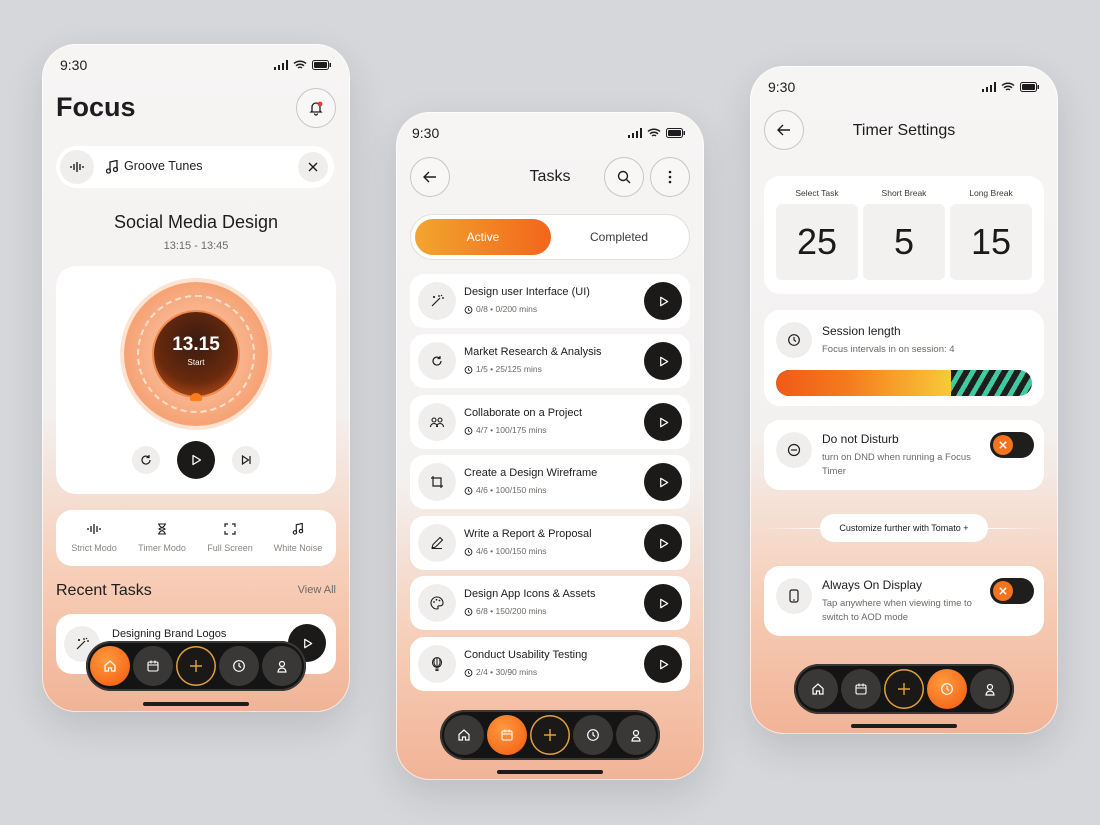 The height and width of the screenshot is (825, 1100). Describe the element at coordinates (162, 538) in the screenshot. I see `mode-timer: Timer Modo` at that location.